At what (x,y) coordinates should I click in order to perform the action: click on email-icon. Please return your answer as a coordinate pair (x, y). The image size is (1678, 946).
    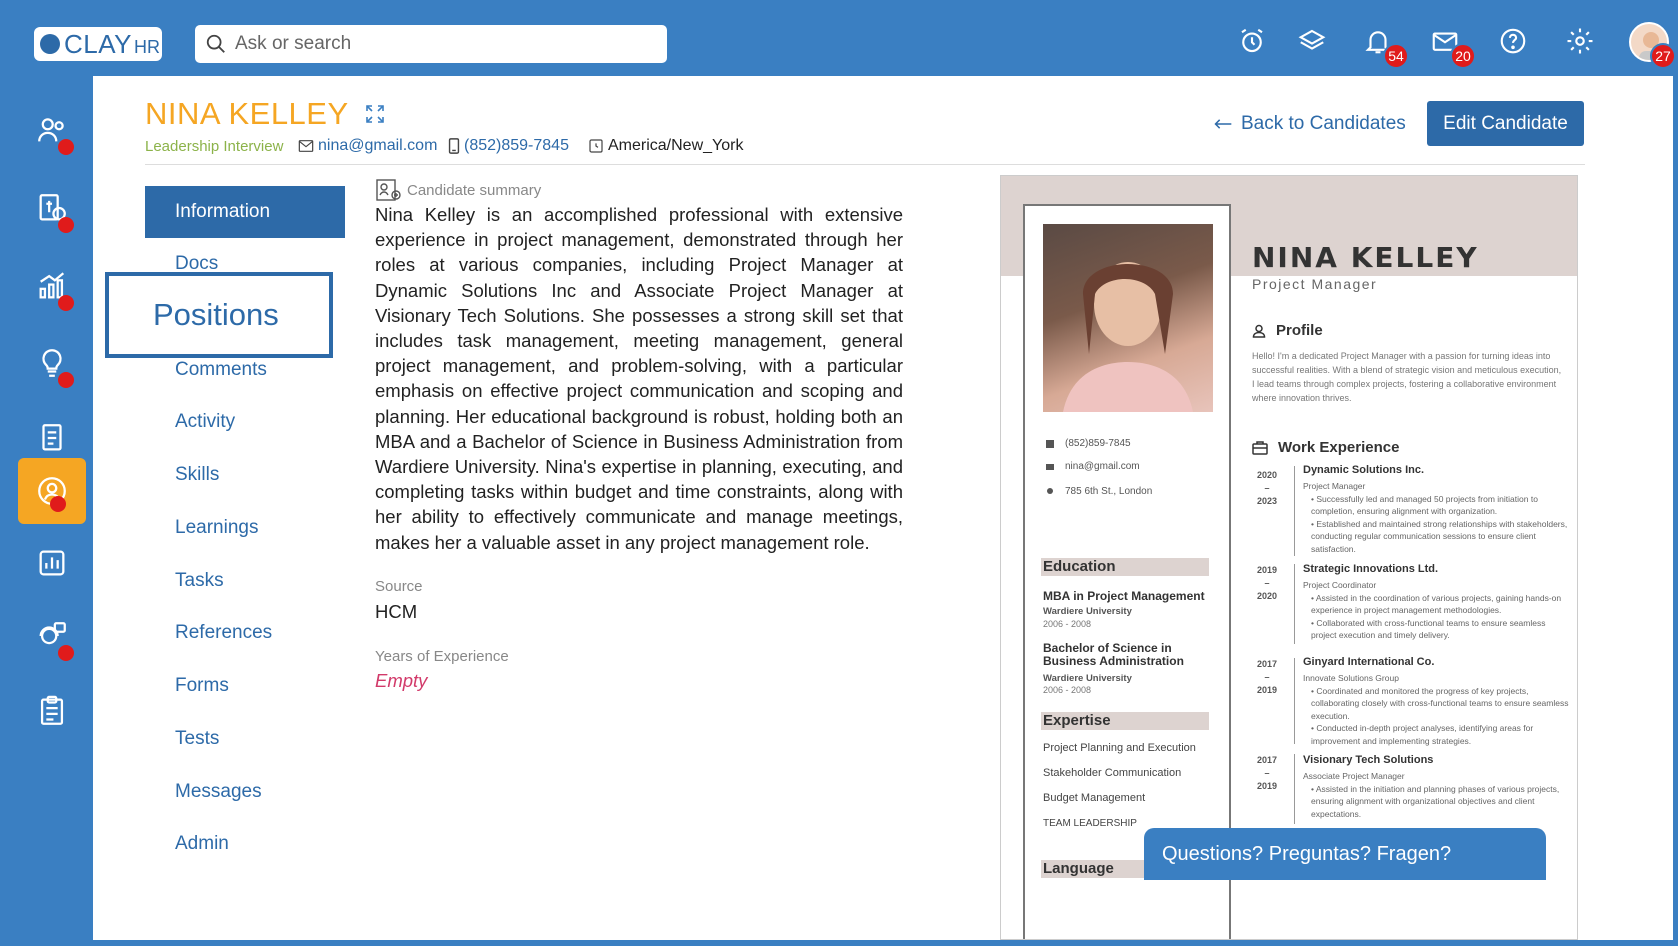
    Looking at the image, I should click on (1050, 466).